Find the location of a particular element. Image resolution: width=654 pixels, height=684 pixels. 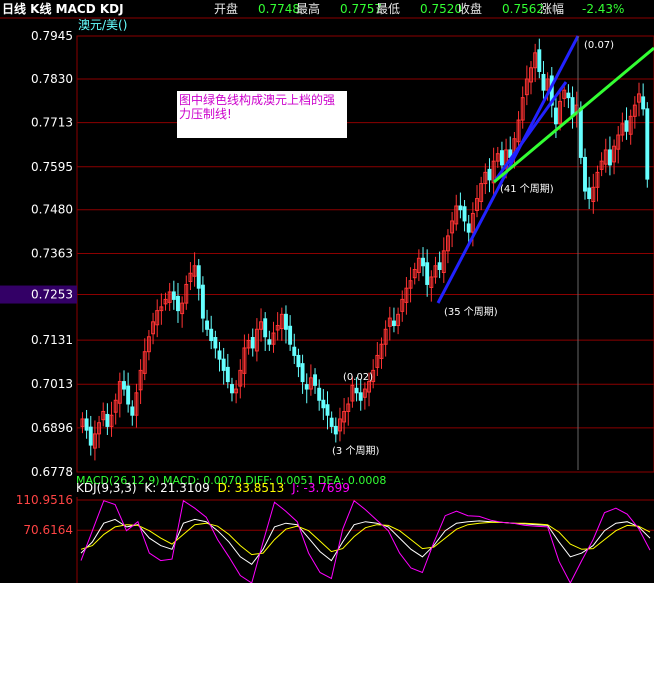

change-value: -2.43% is located at coordinates (603, 9).